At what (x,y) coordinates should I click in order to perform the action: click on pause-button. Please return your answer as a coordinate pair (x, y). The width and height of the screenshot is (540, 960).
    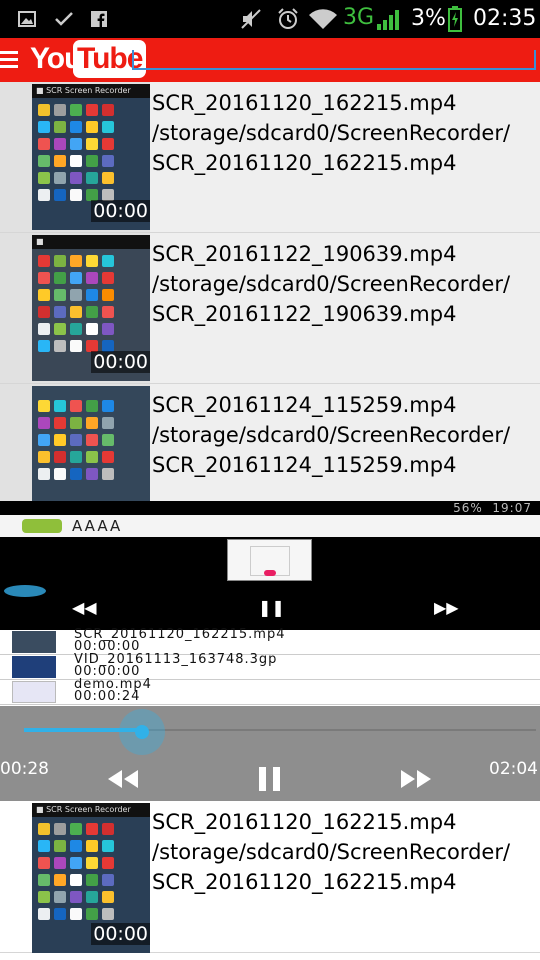
    Looking at the image, I should click on (270, 779).